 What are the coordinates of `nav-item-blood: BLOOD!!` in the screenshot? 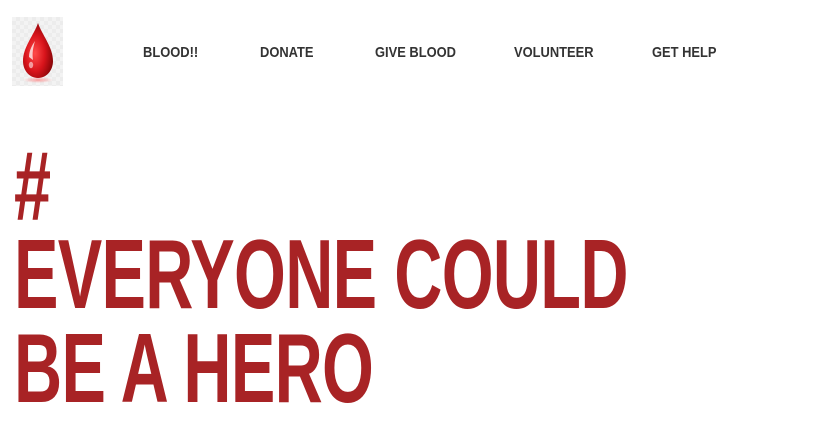 It's located at (170, 53).